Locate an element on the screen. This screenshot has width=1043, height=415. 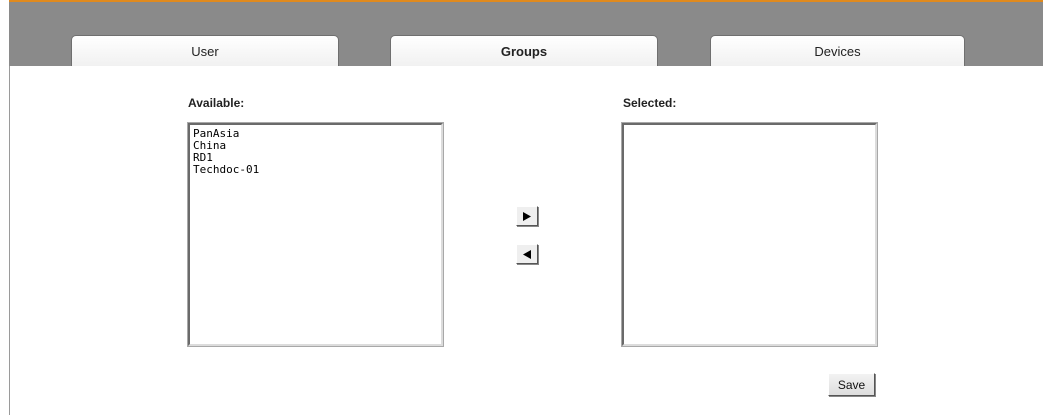
right-triangle-arrow-icon is located at coordinates (527, 216).